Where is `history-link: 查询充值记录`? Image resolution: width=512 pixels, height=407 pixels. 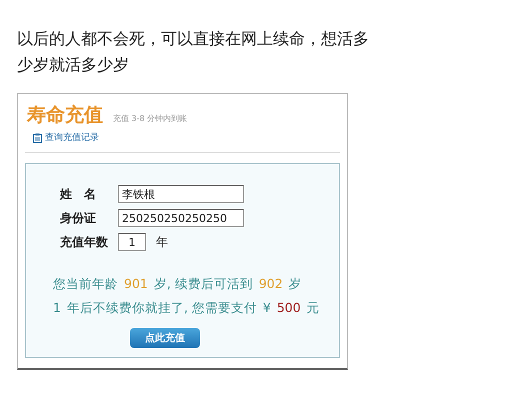 history-link: 查询充值记录 is located at coordinates (186, 137).